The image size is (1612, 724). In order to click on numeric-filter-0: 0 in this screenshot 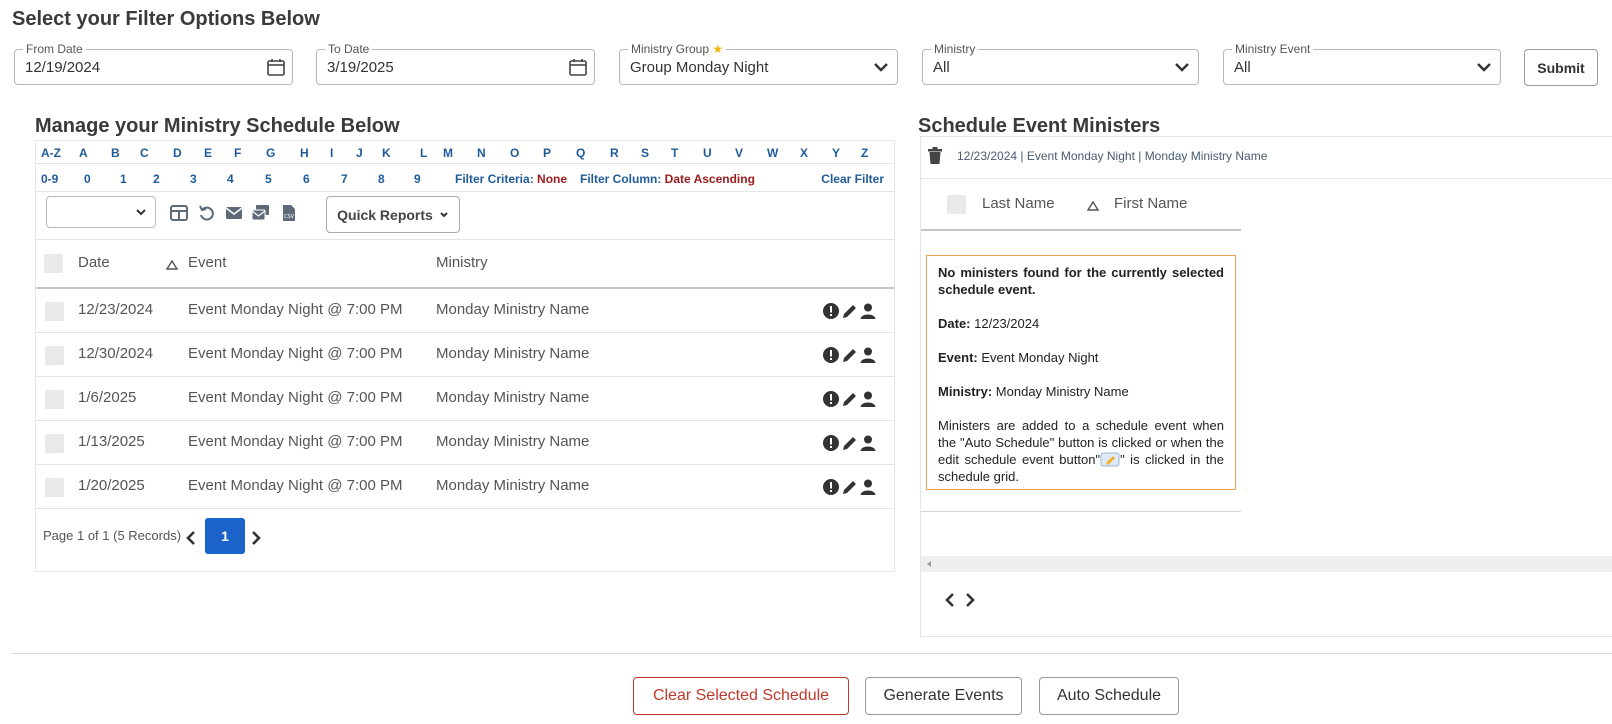, I will do `click(87, 179)`.